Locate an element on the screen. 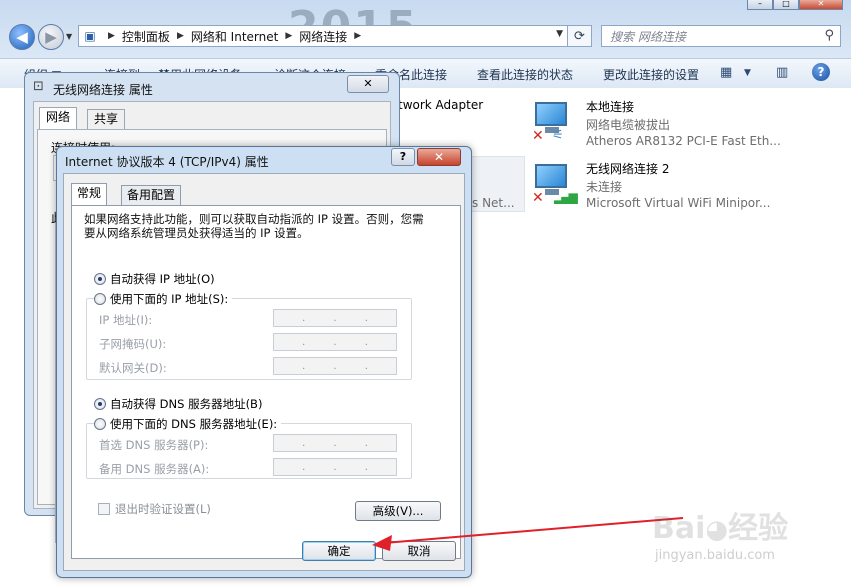 Image resolution: width=851 pixels, height=588 pixels. baidu-watermark-logo: Bai◕经验 is located at coordinates (720, 528).